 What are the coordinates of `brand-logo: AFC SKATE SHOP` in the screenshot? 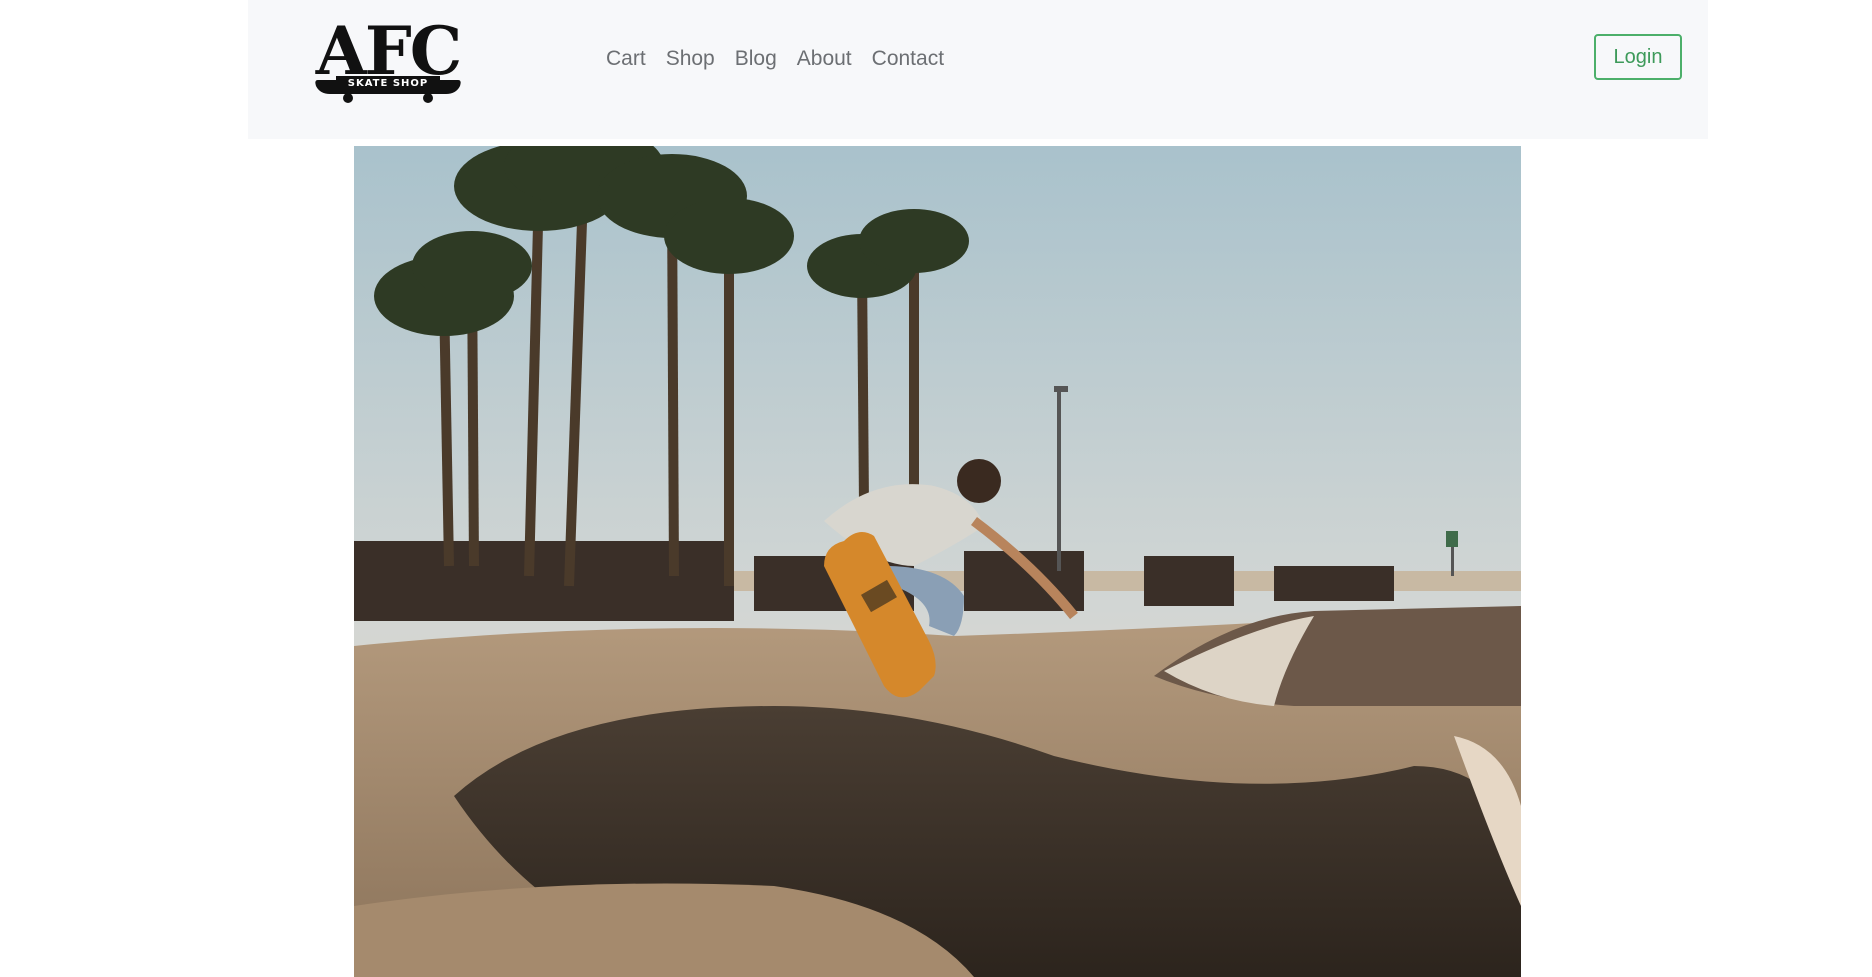 It's located at (388, 59).